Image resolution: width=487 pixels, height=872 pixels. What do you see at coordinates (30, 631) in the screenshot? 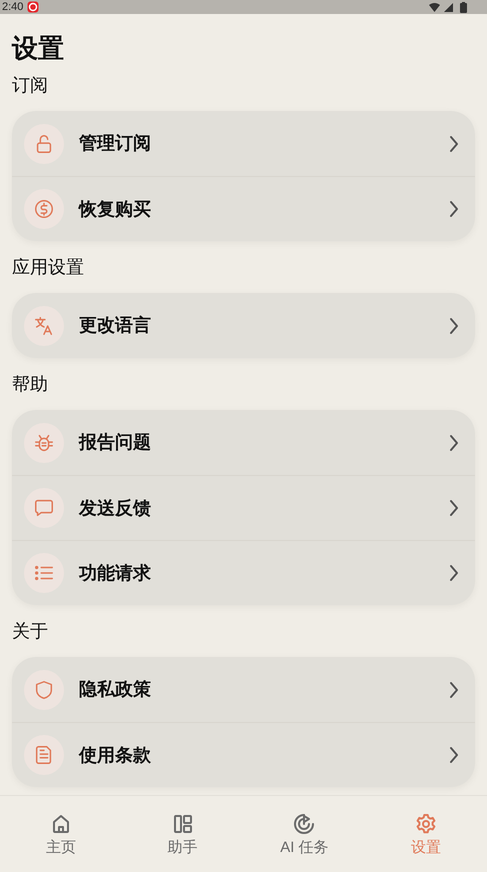
I see `section-heading: 关于` at bounding box center [30, 631].